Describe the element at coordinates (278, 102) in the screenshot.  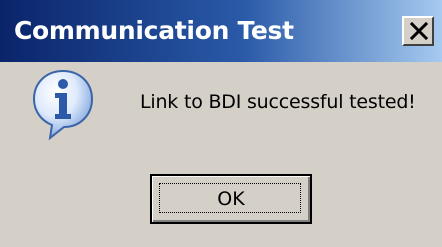
I see `dialog-message: Link to BDI successful tested!` at that location.